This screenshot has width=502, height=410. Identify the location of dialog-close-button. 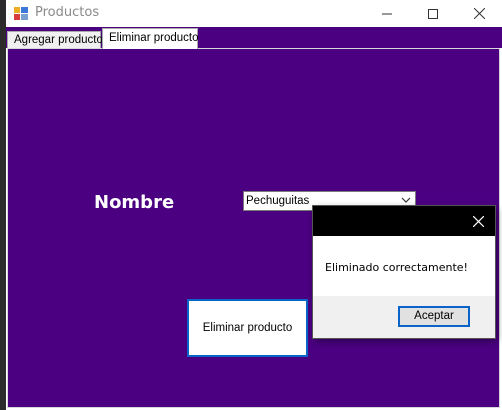
(478, 221).